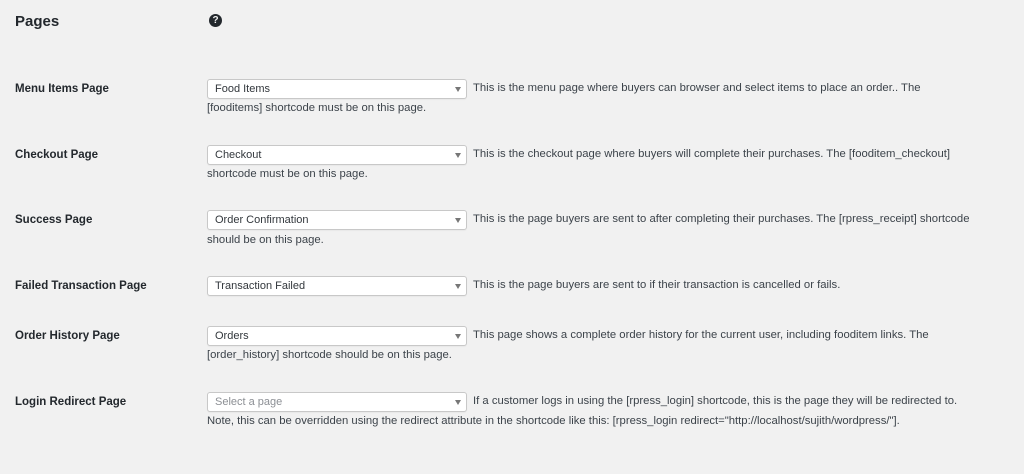 The image size is (1024, 474). I want to click on setting-label: Menu Items Page, so click(62, 89).